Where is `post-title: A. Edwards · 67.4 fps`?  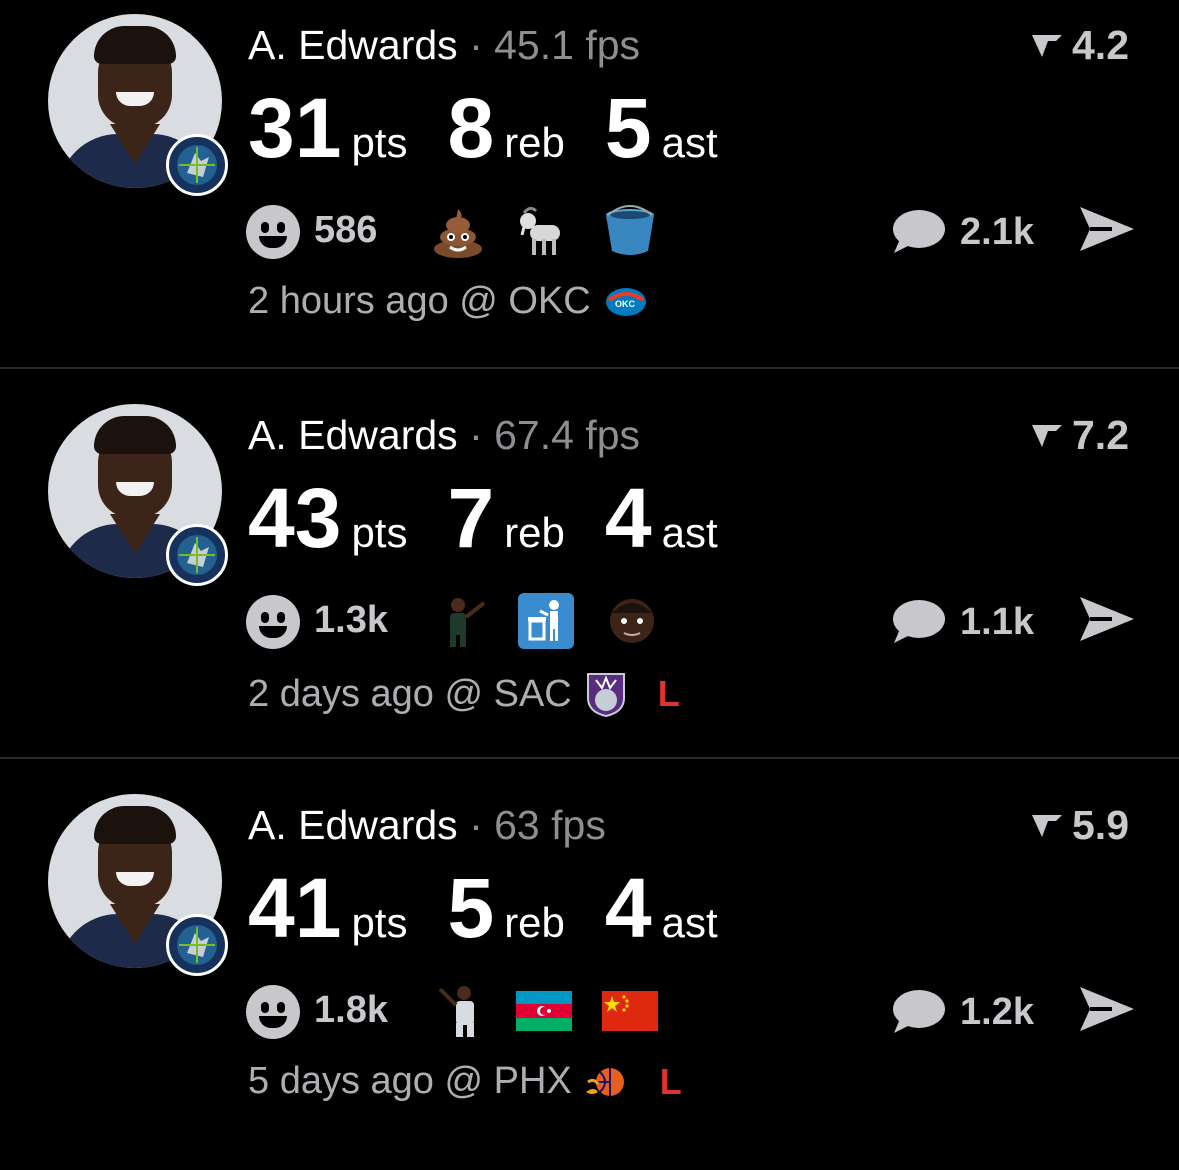
post-title: A. Edwards · 67.4 fps is located at coordinates (444, 435).